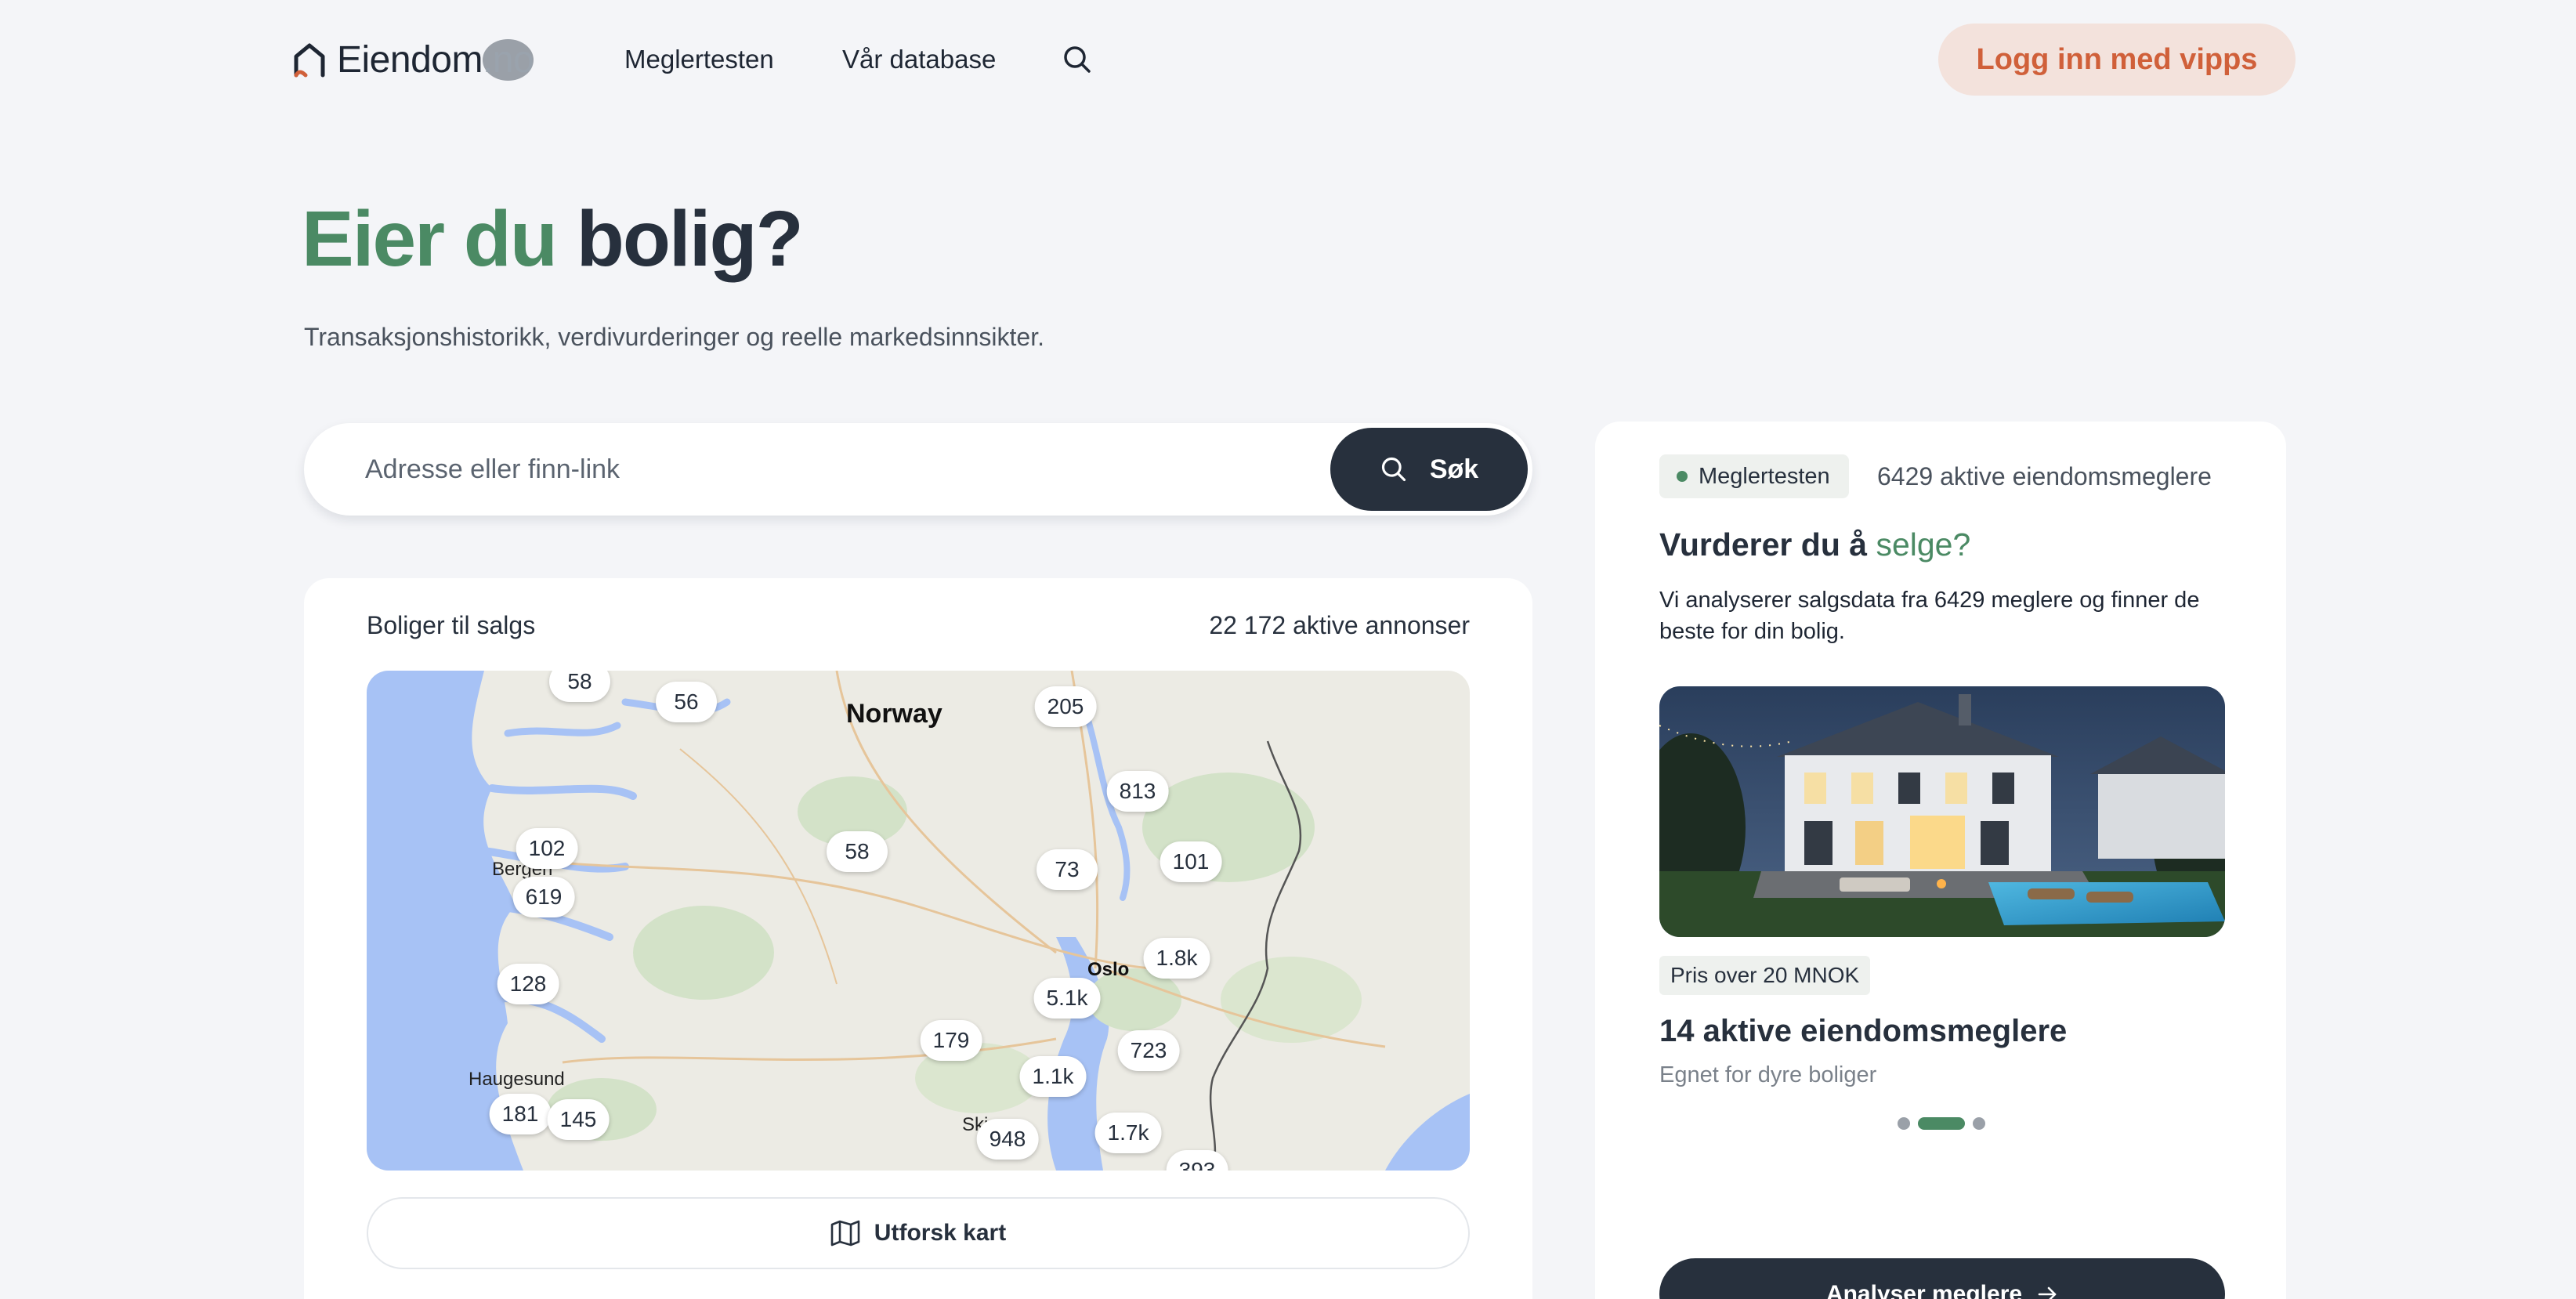 The height and width of the screenshot is (1299, 2576). I want to click on map-pin: 179, so click(951, 1040).